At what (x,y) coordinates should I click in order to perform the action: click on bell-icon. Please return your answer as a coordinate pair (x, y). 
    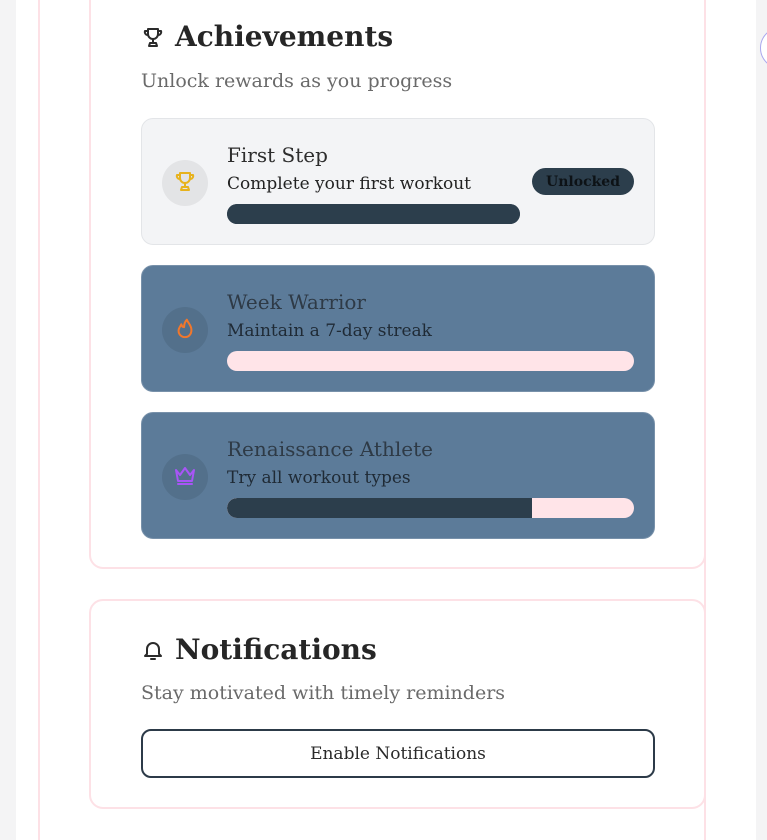
    Looking at the image, I should click on (153, 650).